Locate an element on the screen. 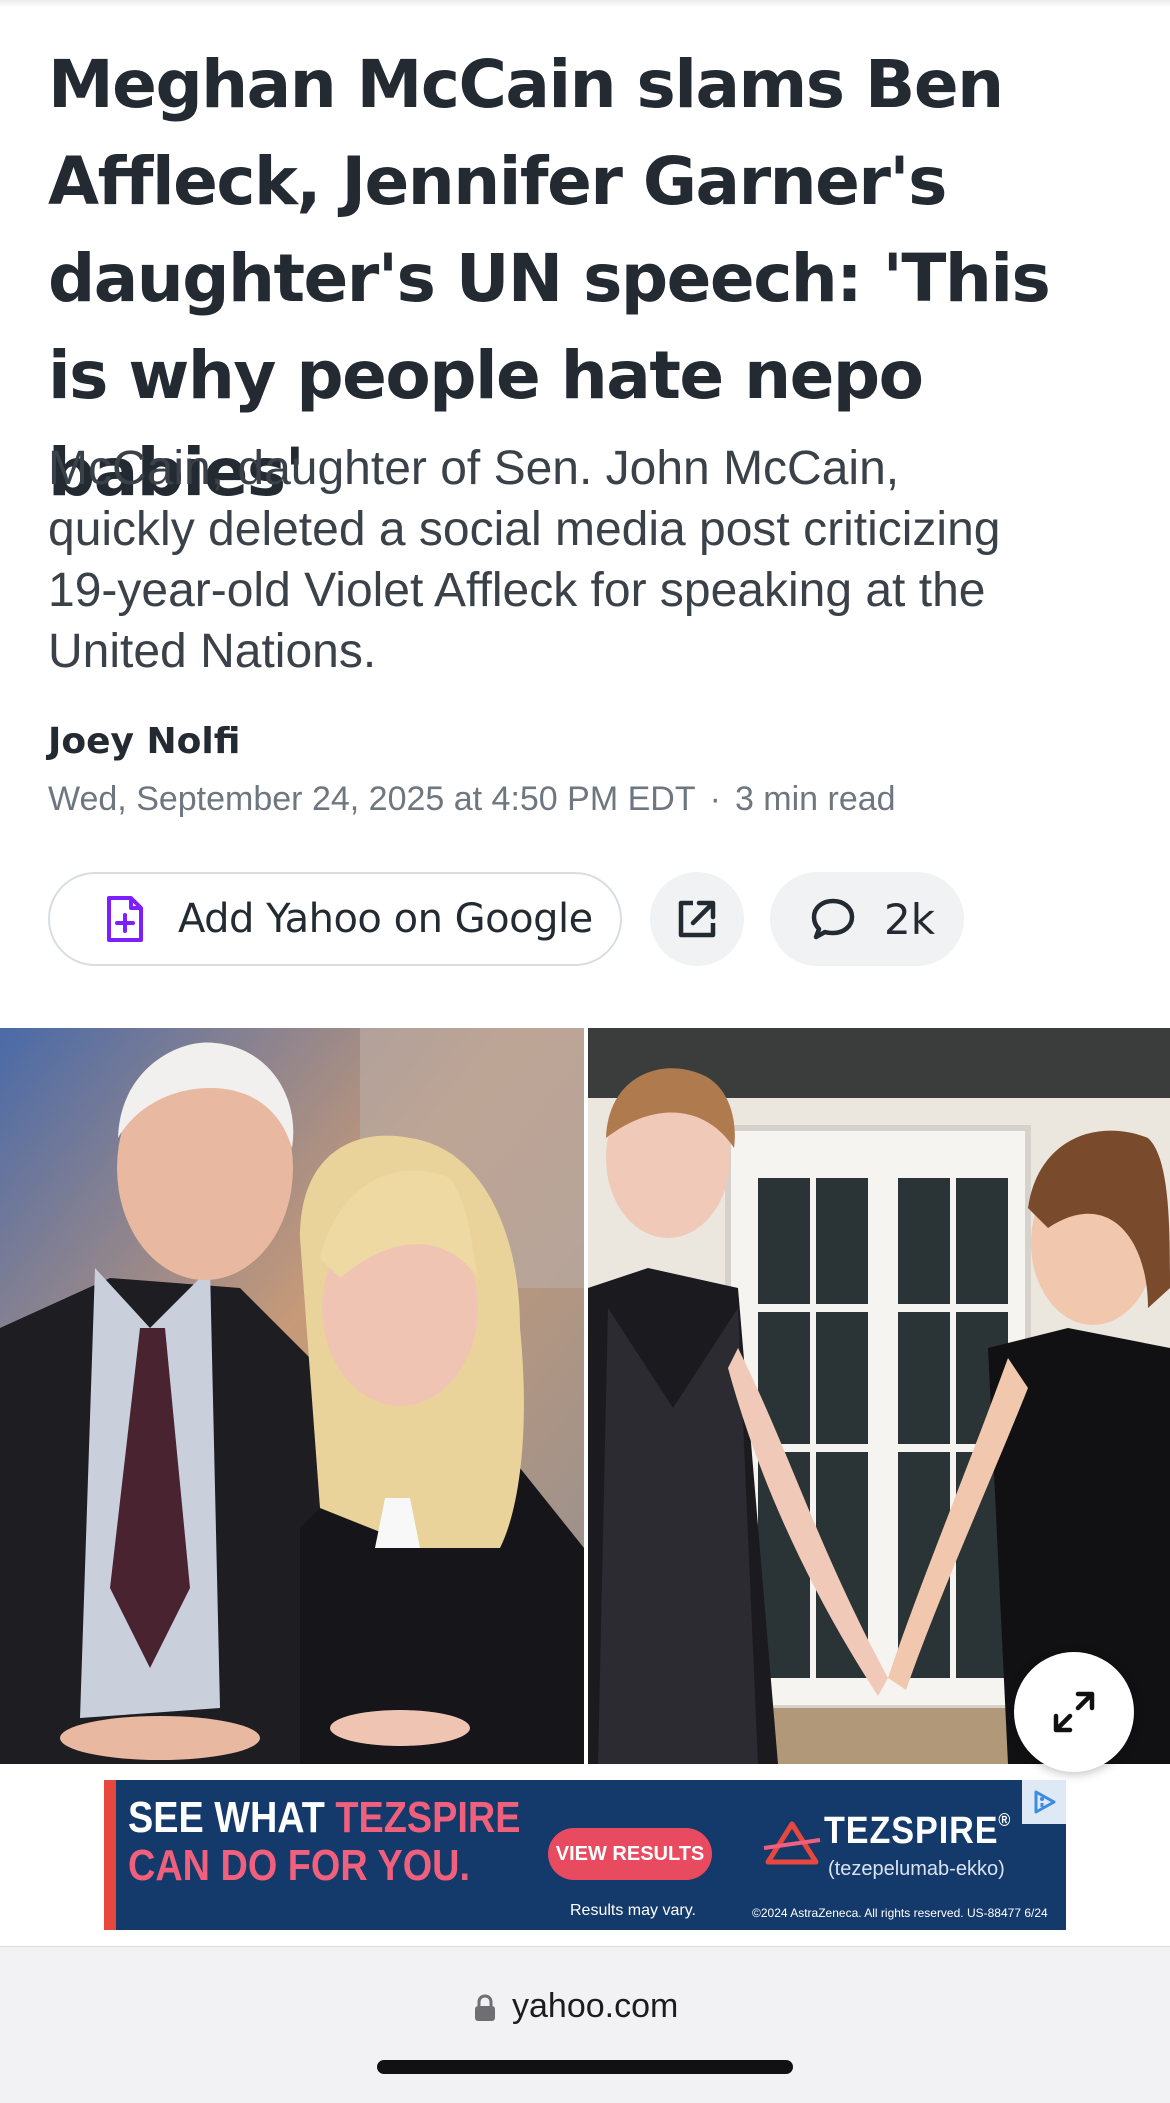  author-name: Joey Nolfi is located at coordinates (144, 741).